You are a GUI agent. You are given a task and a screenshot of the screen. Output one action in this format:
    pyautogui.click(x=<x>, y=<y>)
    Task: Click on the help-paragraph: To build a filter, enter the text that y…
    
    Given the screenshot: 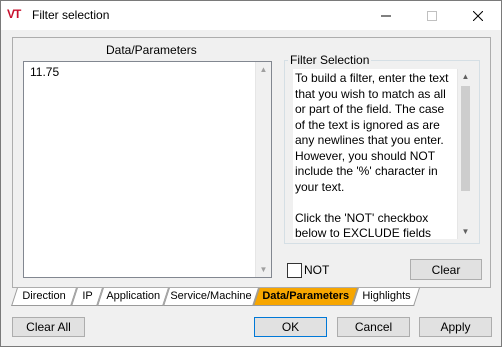 What is the action you would take?
    pyautogui.click(x=372, y=132)
    